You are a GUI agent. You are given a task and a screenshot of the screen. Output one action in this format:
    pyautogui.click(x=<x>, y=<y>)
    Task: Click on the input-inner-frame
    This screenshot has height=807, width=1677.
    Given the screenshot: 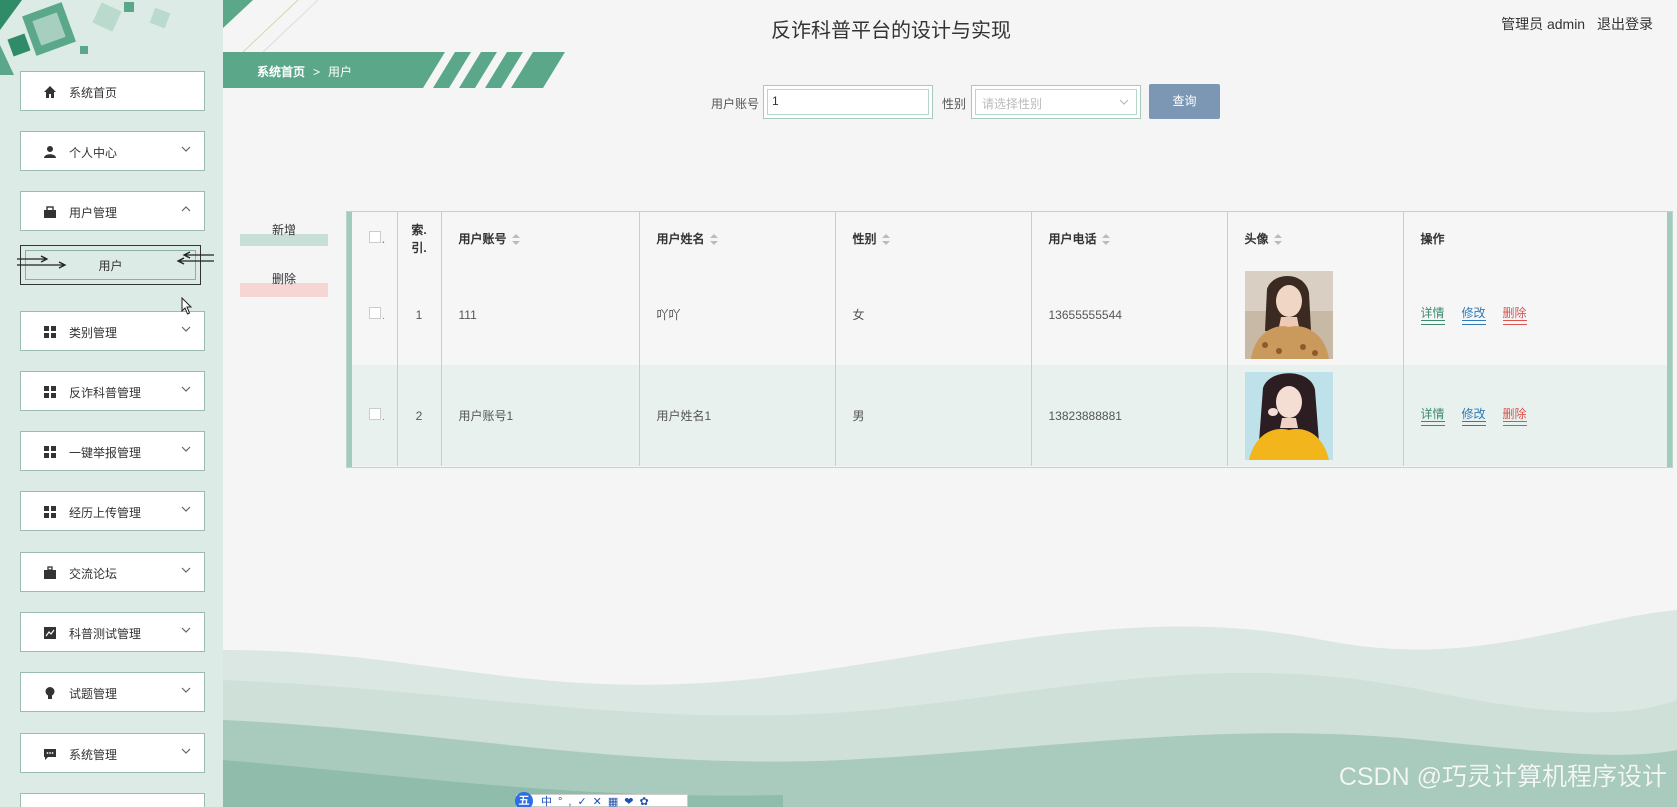 What is the action you would take?
    pyautogui.click(x=848, y=102)
    